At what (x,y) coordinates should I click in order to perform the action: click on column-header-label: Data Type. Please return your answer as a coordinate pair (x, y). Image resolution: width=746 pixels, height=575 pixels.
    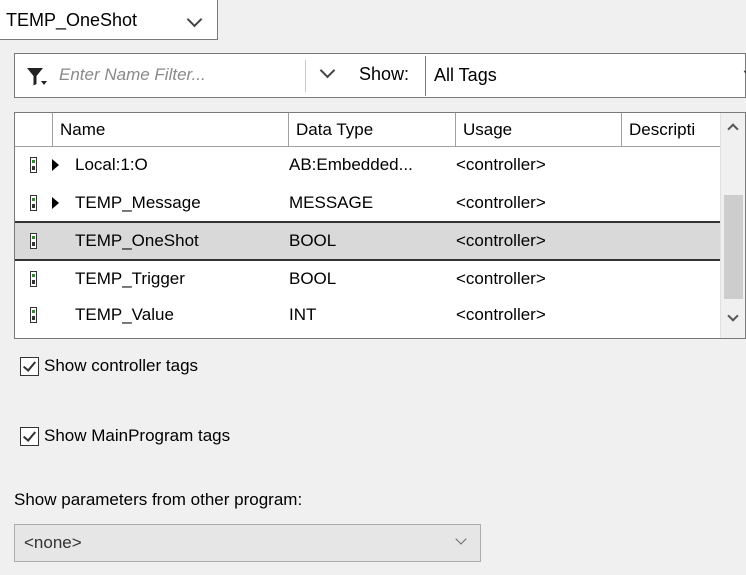
    Looking at the image, I should click on (335, 129).